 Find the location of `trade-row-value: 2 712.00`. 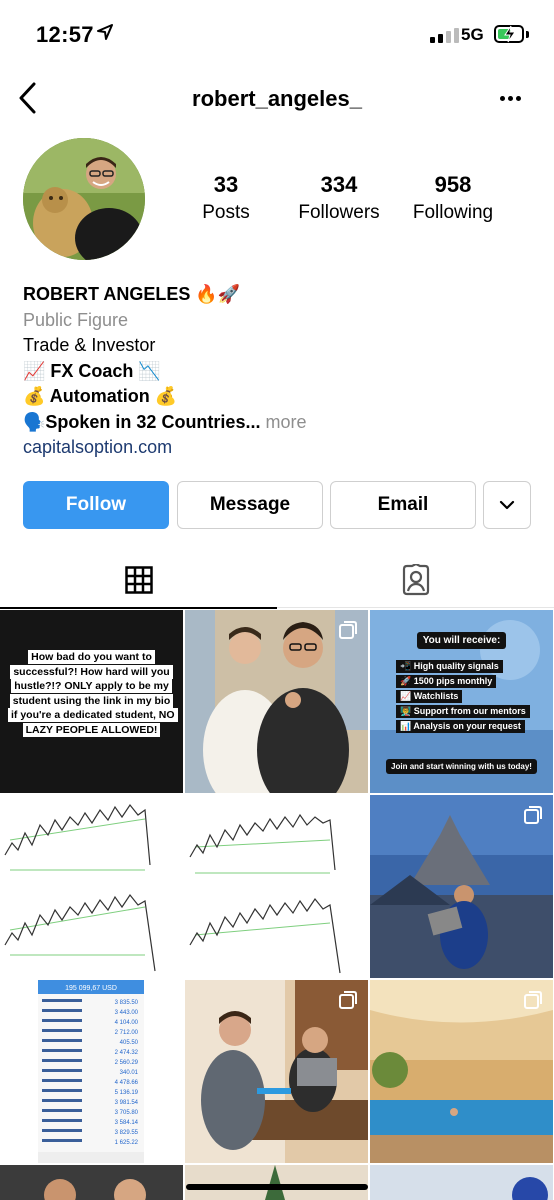

trade-row-value: 2 712.00 is located at coordinates (127, 1033).